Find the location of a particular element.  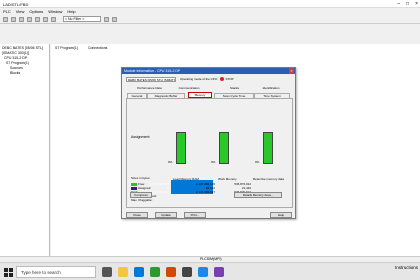

new-icon is located at coordinates (5, 19).